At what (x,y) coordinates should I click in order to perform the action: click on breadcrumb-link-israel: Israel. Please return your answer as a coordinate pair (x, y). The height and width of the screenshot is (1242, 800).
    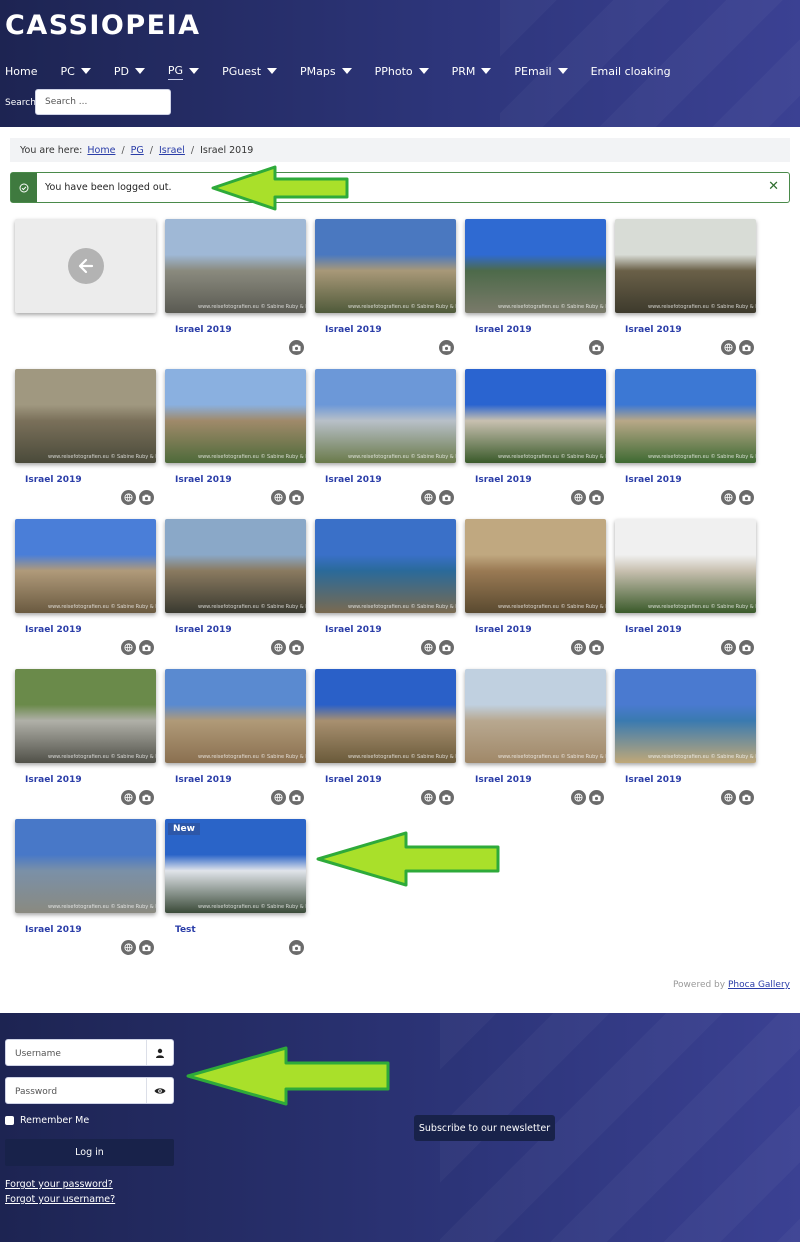
    Looking at the image, I should click on (172, 150).